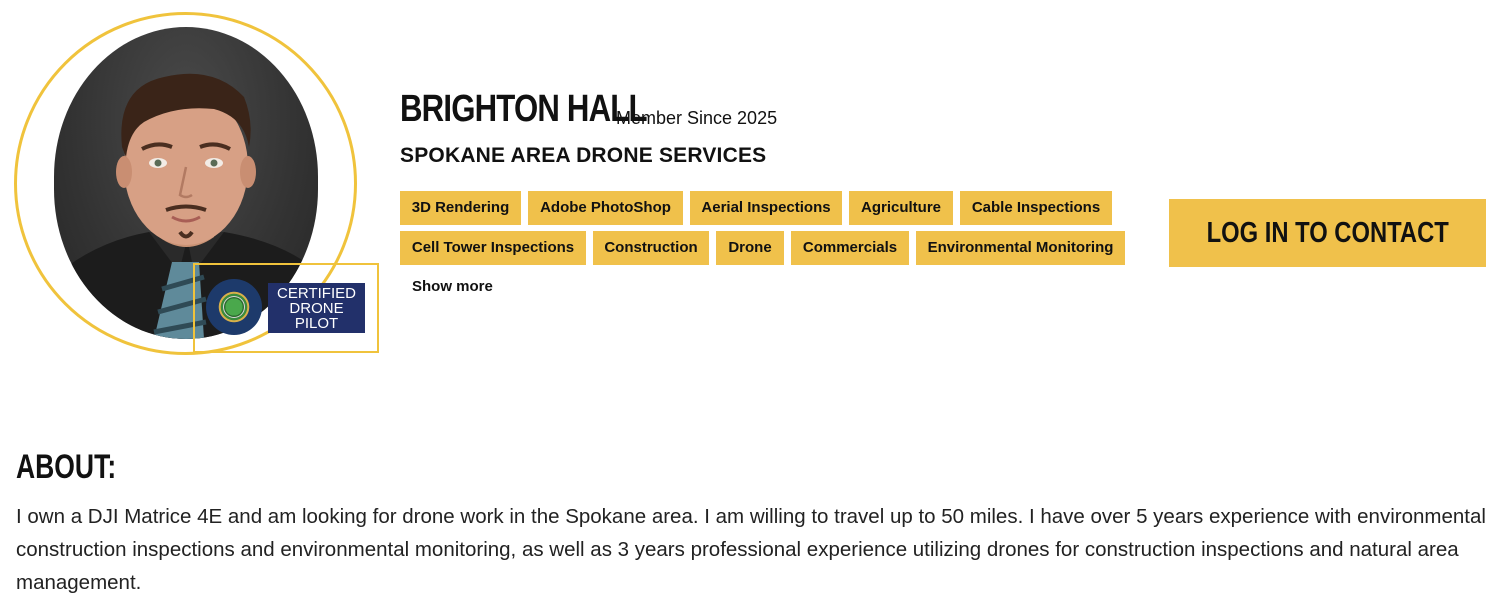 The image size is (1500, 612). Describe the element at coordinates (316, 323) in the screenshot. I see `badge-line-3: PILOT` at that location.